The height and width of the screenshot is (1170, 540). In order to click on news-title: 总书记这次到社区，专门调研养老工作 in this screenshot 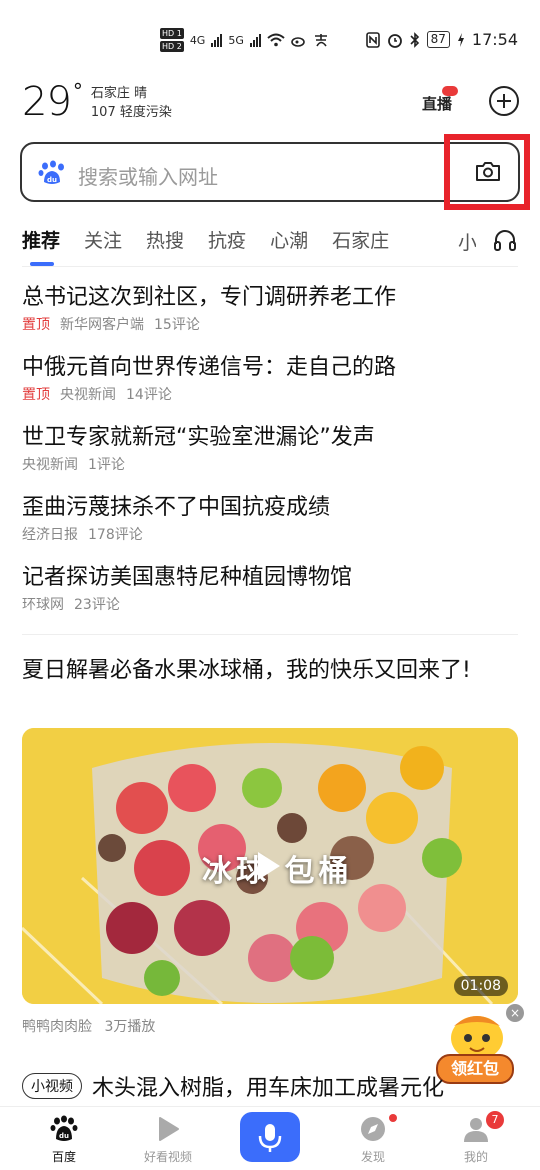, I will do `click(270, 298)`.